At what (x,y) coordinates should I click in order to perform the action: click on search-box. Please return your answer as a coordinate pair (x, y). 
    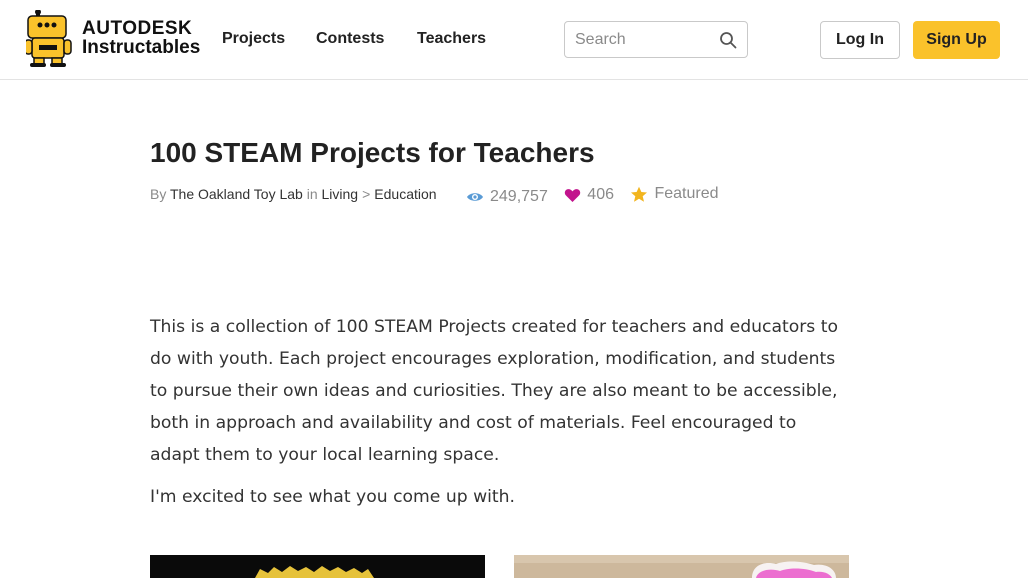
    Looking at the image, I should click on (656, 39).